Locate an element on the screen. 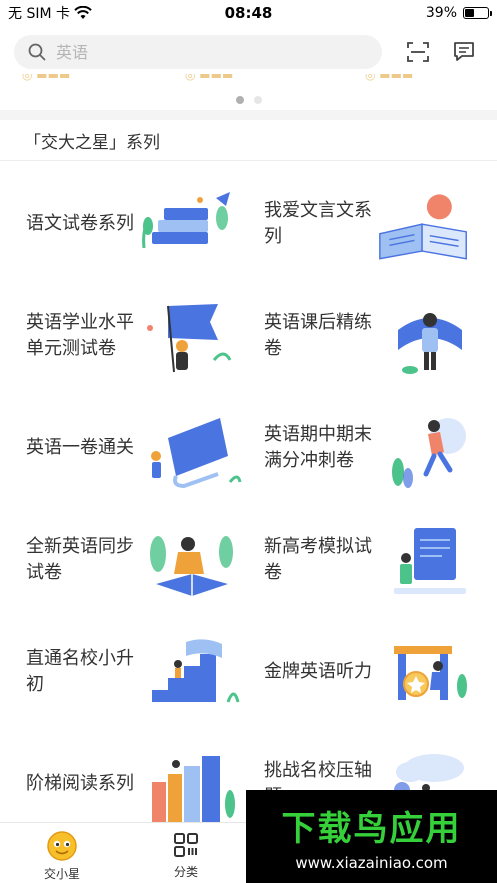 The width and height of the screenshot is (497, 883). watermark-banner: 下载鸟应用 www.xiazainiao.com is located at coordinates (371, 836).